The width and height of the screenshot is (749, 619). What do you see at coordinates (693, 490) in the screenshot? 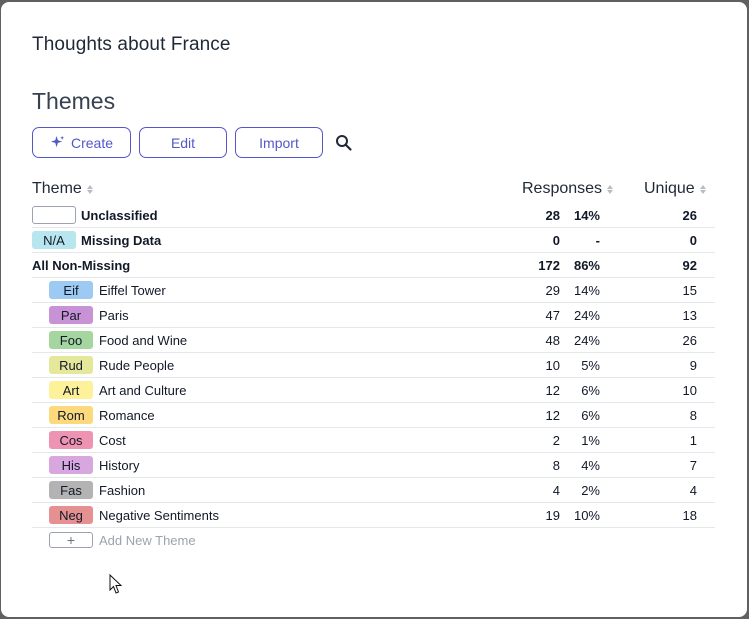
I see `unique-count: 4` at bounding box center [693, 490].